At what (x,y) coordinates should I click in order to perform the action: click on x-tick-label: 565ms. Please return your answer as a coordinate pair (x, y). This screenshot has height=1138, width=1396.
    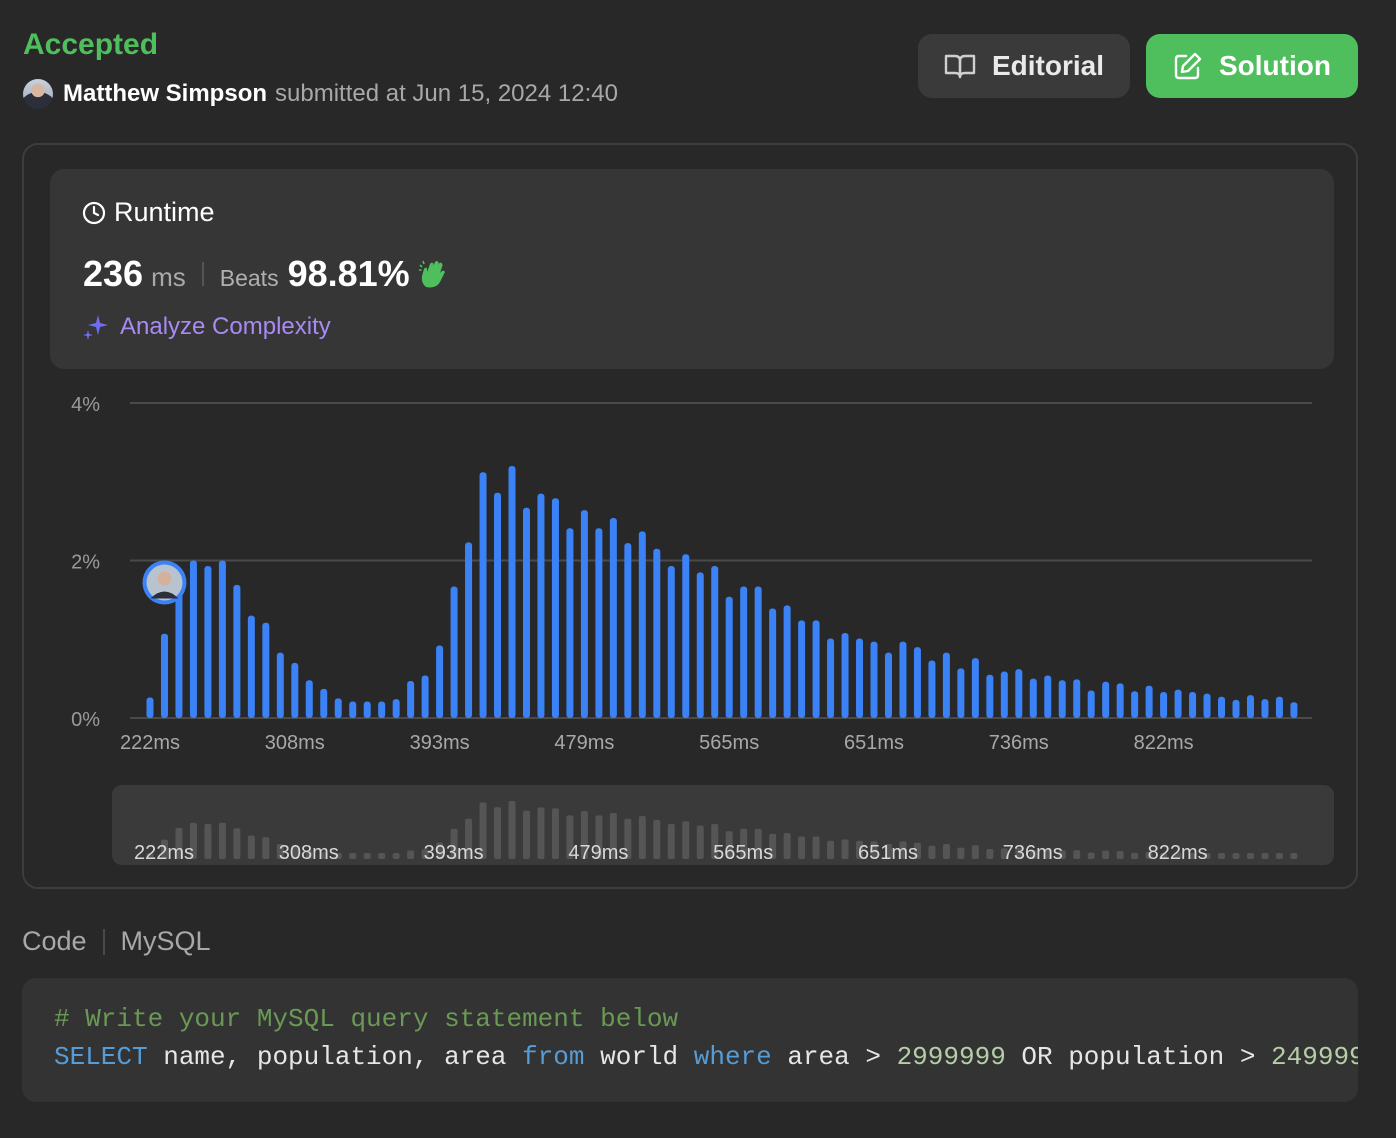
    Looking at the image, I should click on (729, 743).